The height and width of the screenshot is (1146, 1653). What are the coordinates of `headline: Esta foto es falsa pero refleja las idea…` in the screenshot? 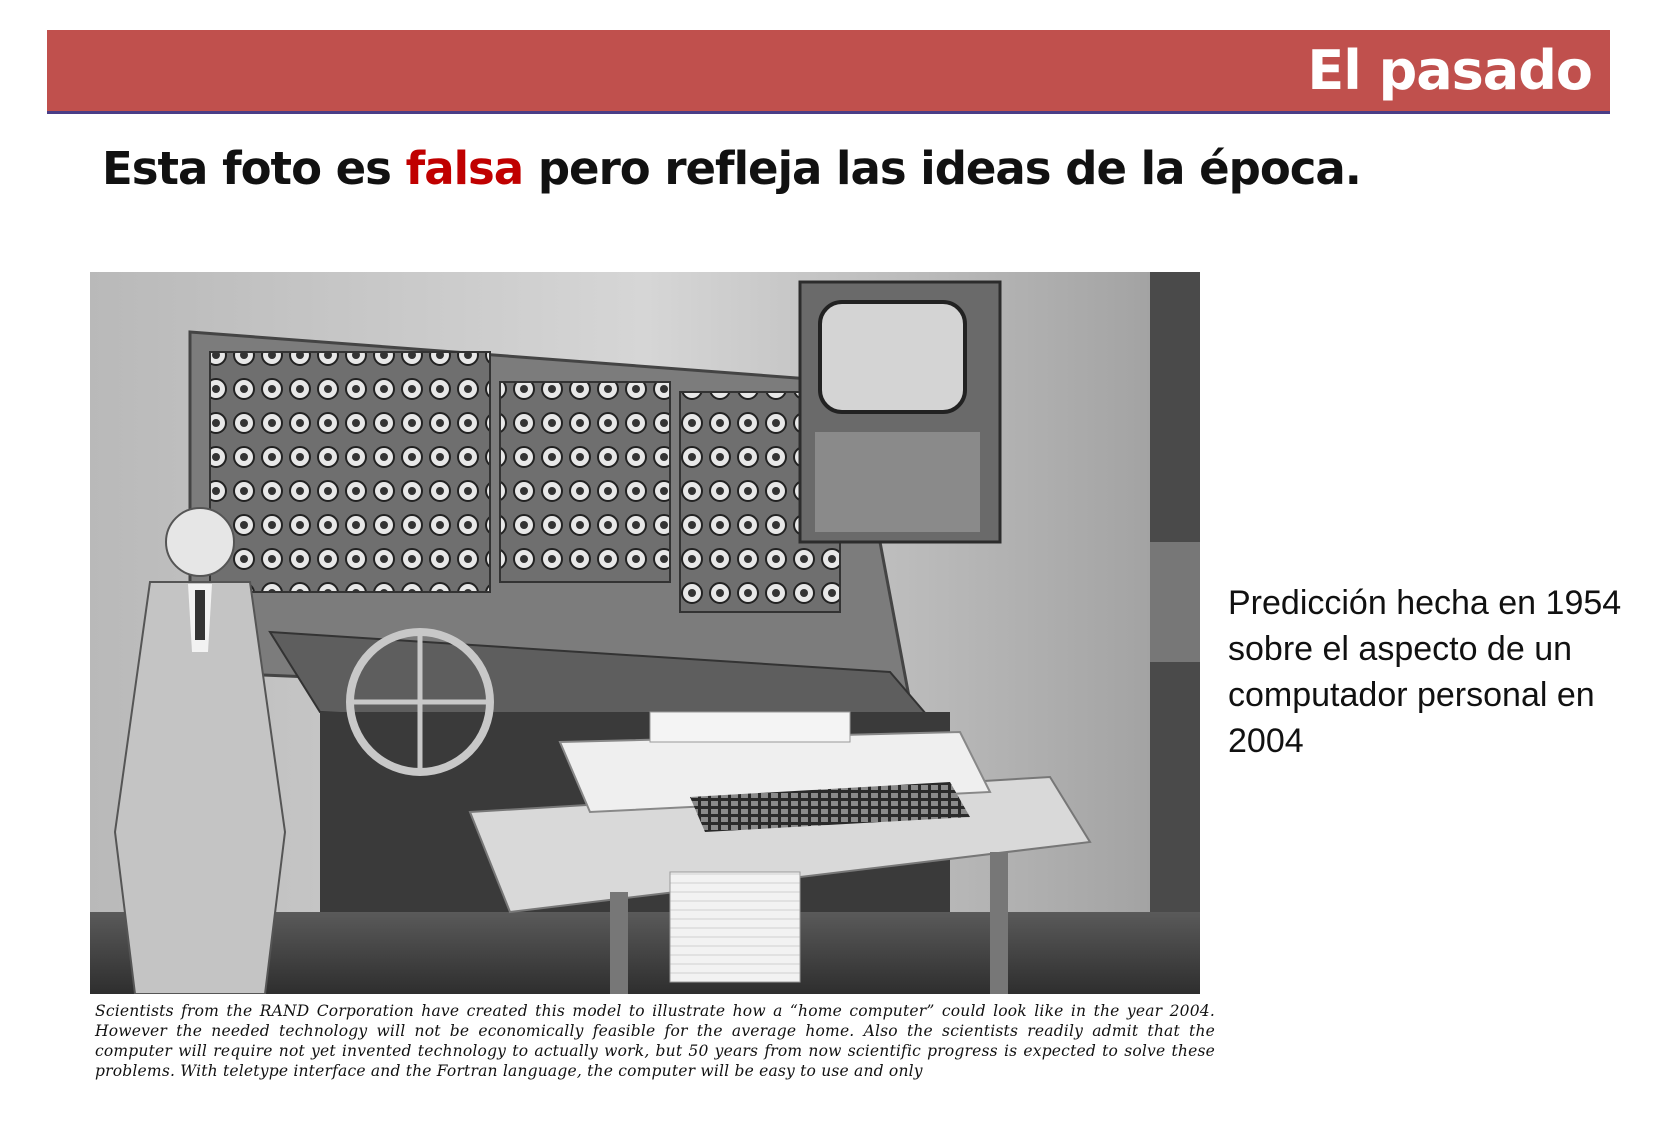 It's located at (732, 168).